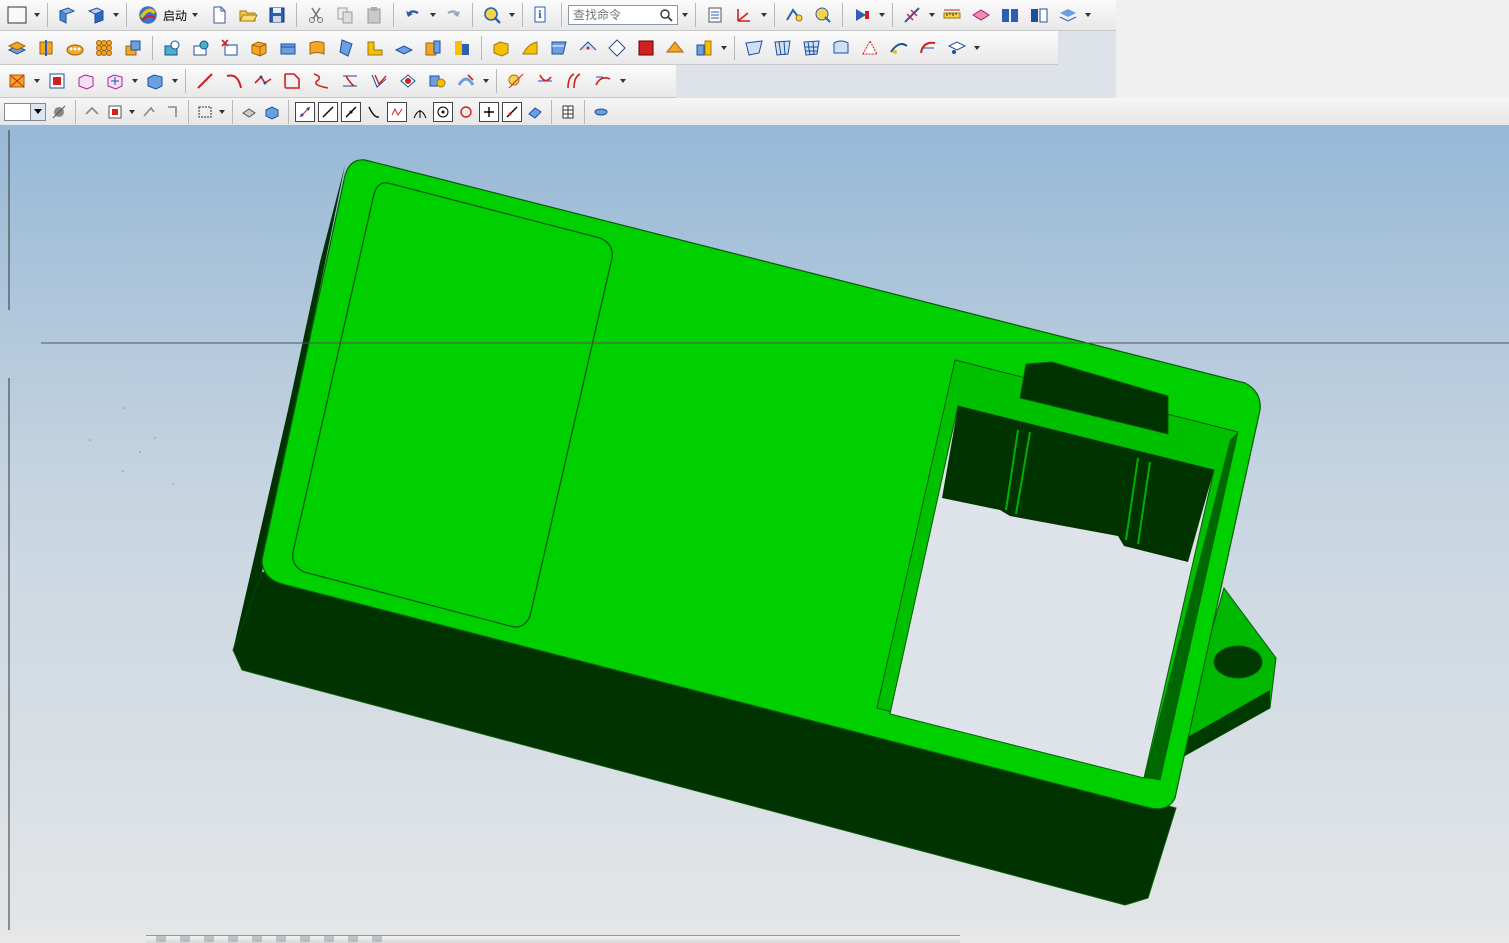 Image resolution: width=1509 pixels, height=943 pixels. Describe the element at coordinates (57, 81) in the screenshot. I see `datum-csys-icon` at that location.